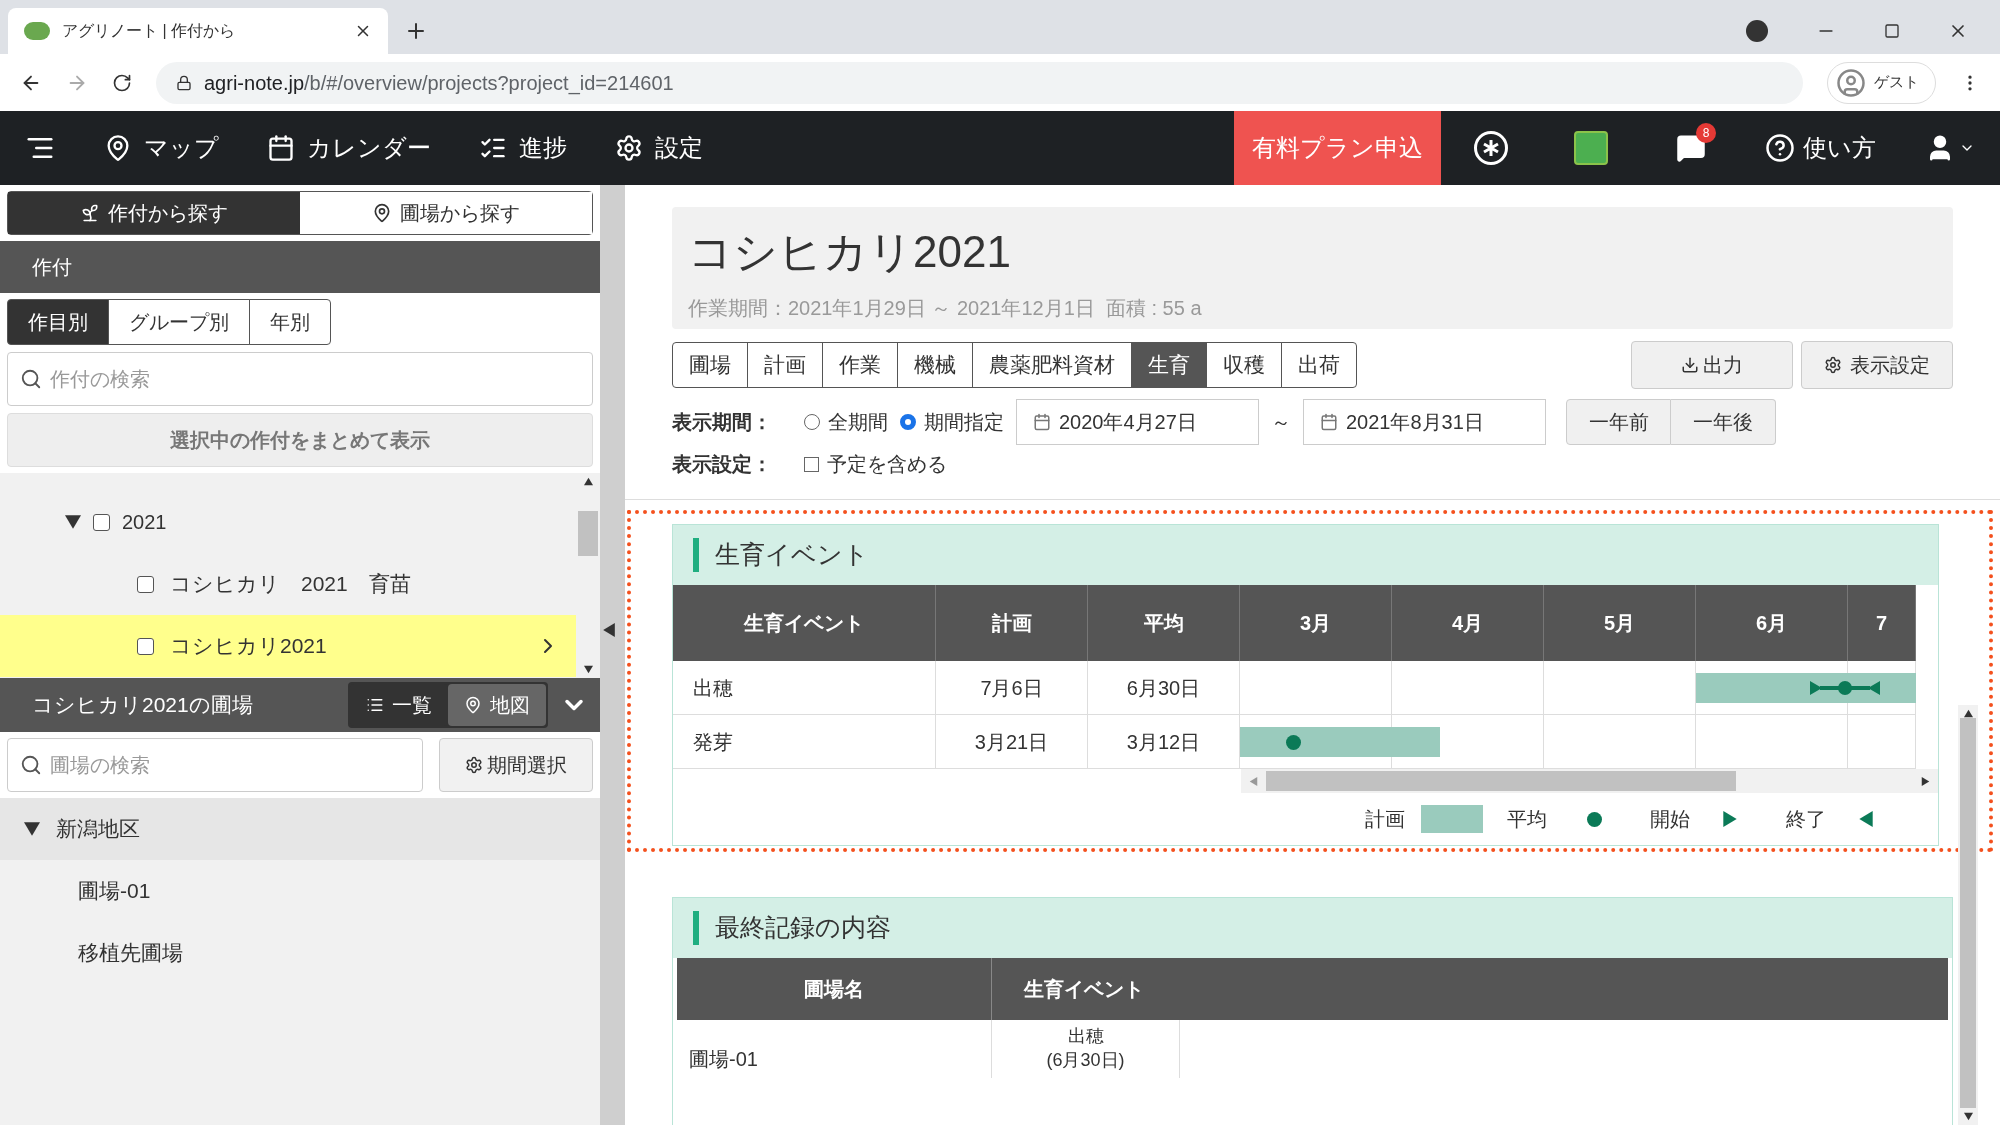 The image size is (2000, 1125). Describe the element at coordinates (1892, 31) in the screenshot. I see `restore-icon` at that location.